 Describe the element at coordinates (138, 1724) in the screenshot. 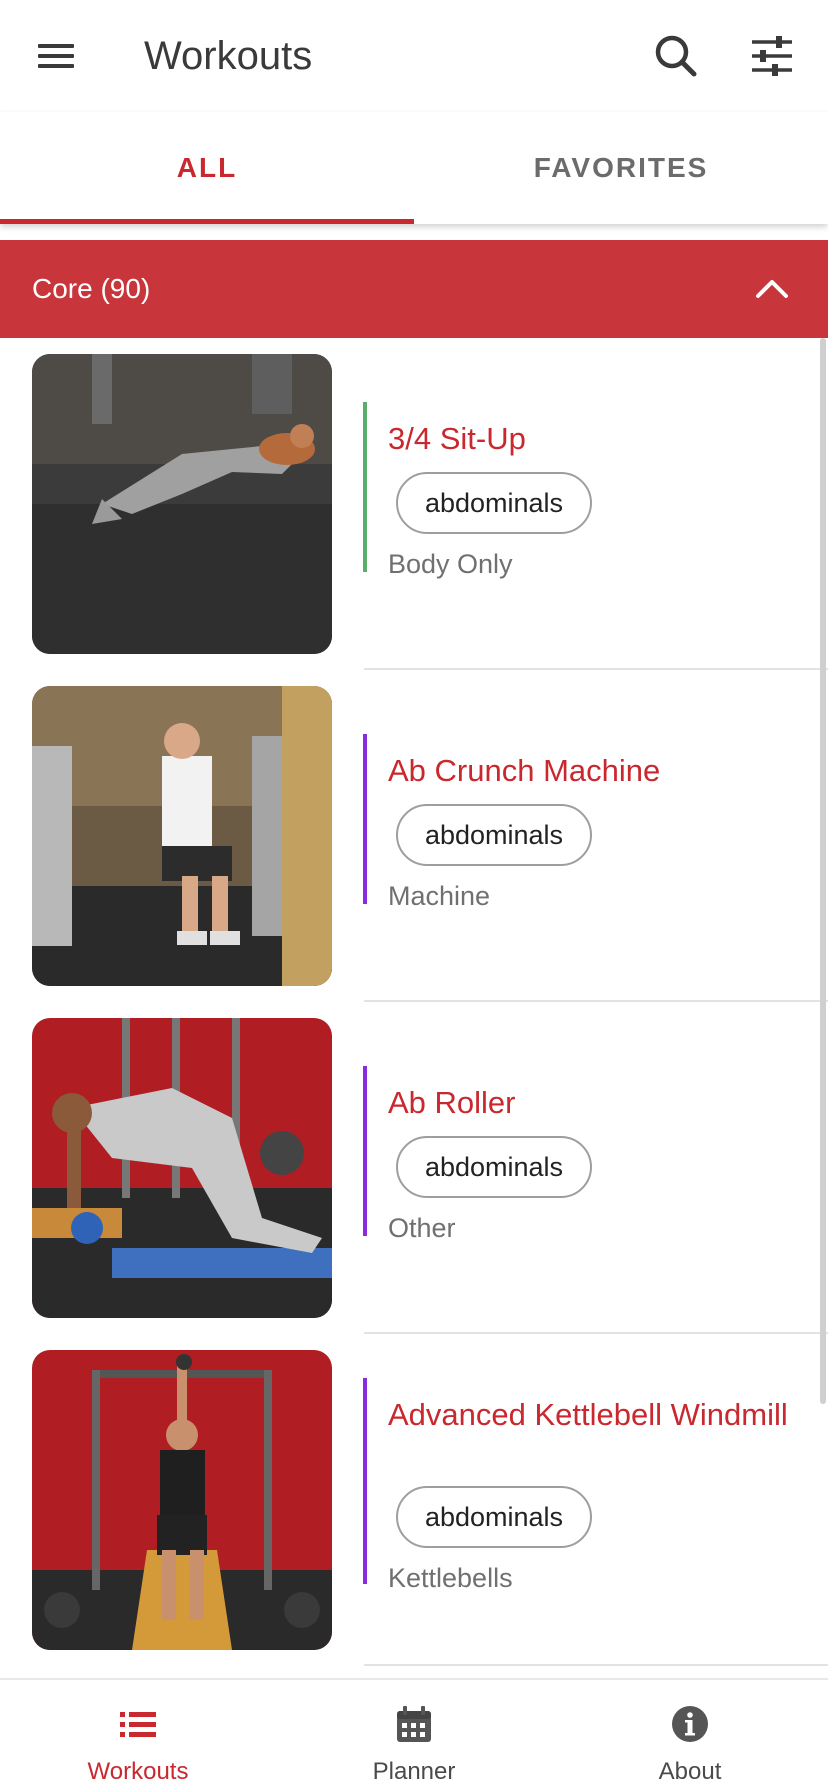

I see `list-icon` at that location.